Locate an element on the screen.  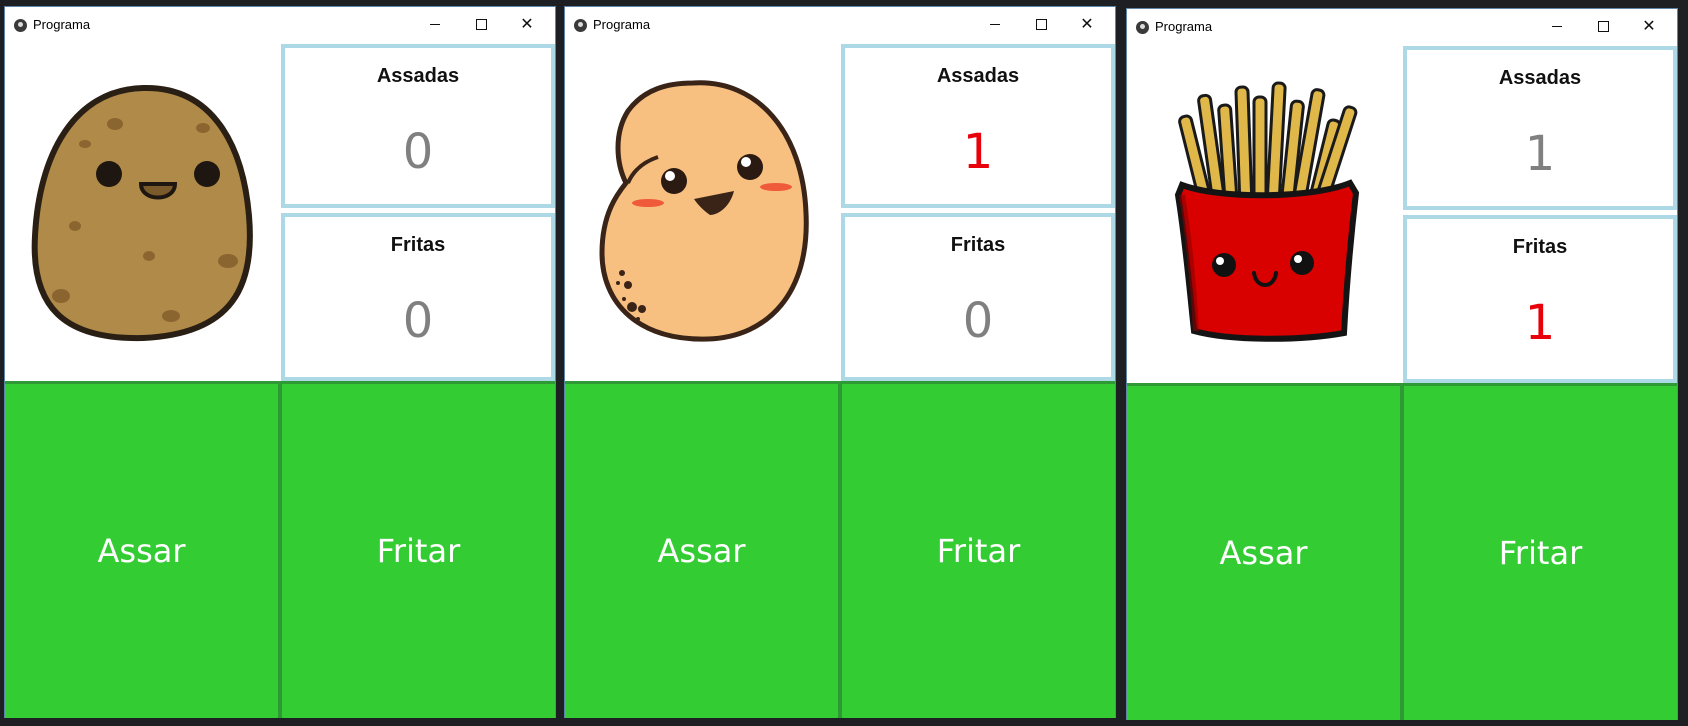
fritas-value: 1 is located at coordinates (1540, 323).